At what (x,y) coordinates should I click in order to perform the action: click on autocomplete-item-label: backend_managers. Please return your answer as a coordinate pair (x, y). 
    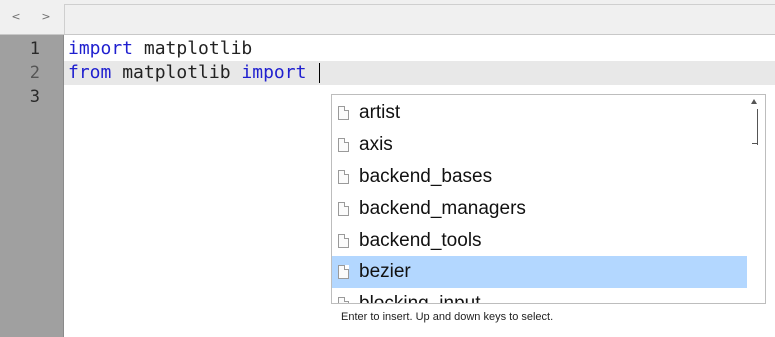
    Looking at the image, I should click on (442, 208).